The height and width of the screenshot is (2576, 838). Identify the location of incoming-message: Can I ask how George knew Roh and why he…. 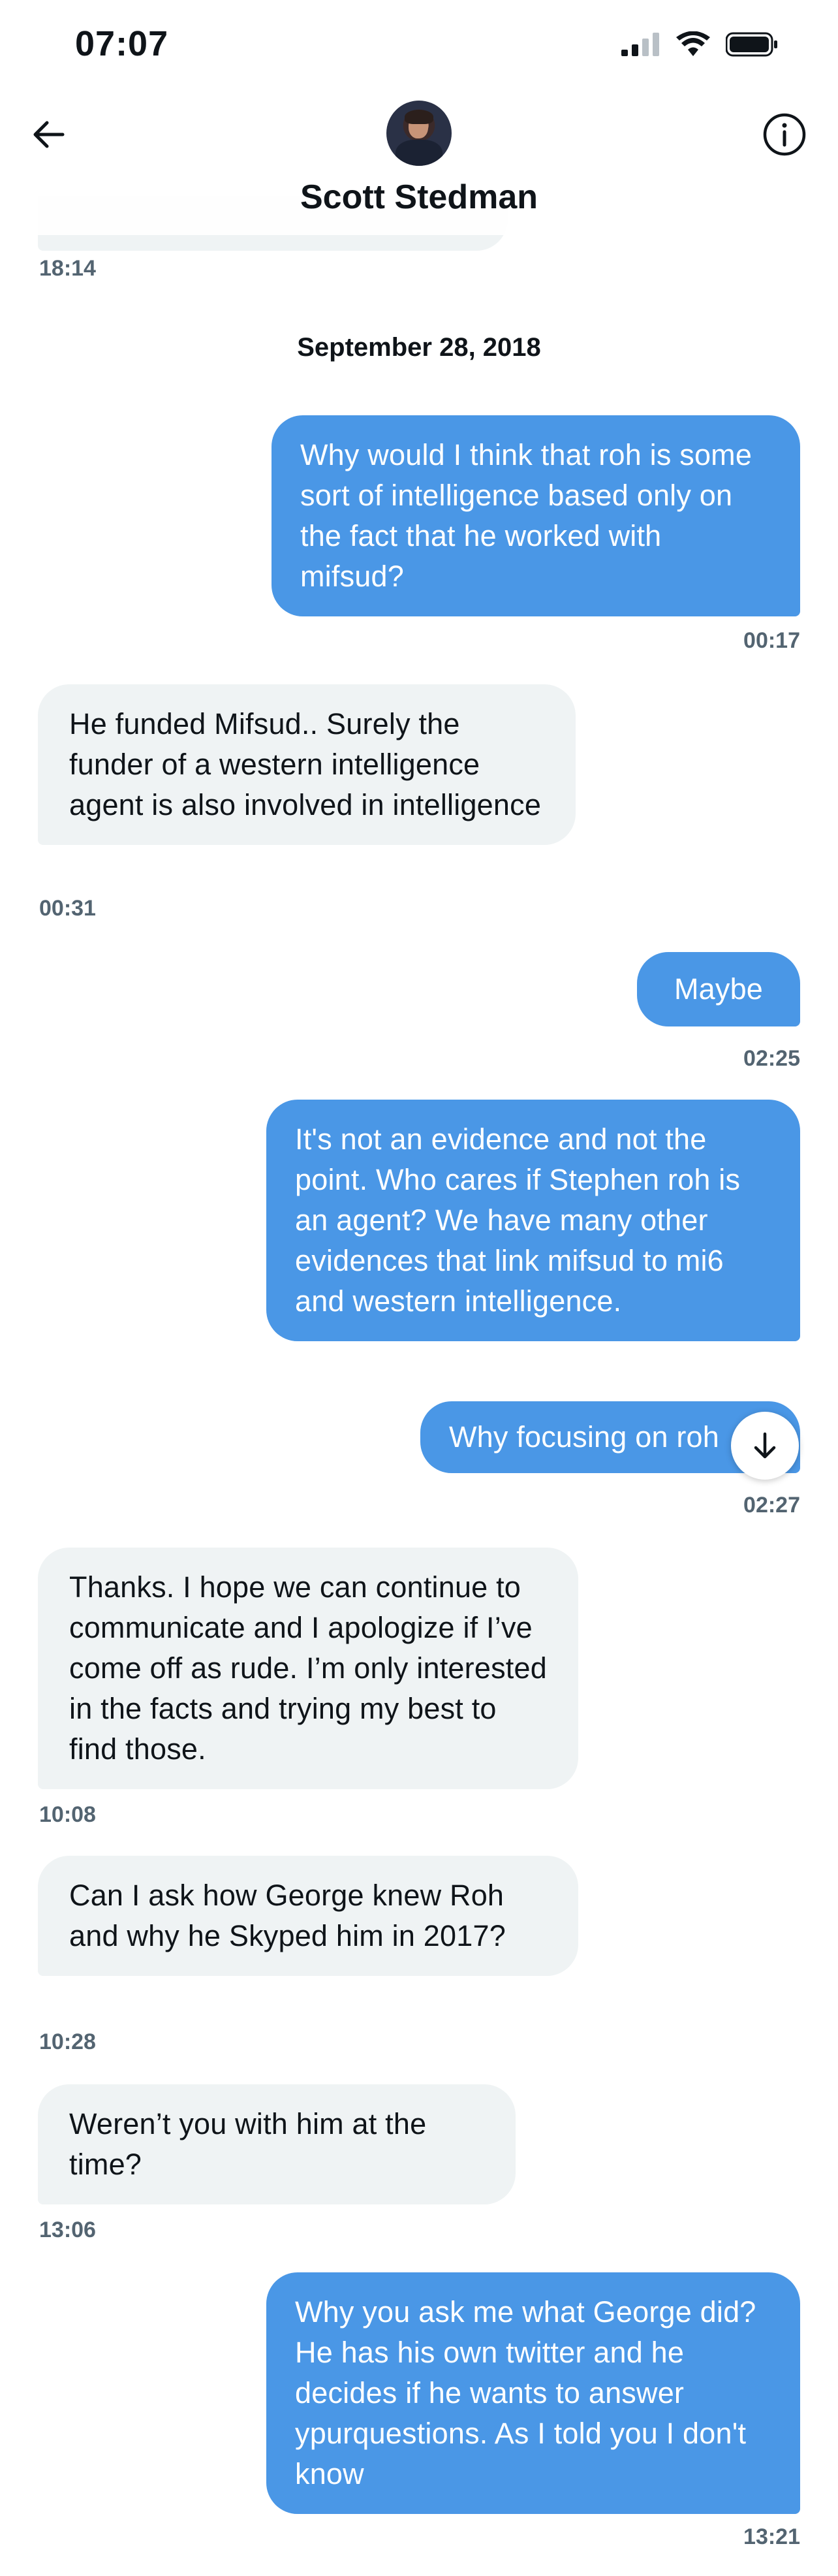
(308, 1916).